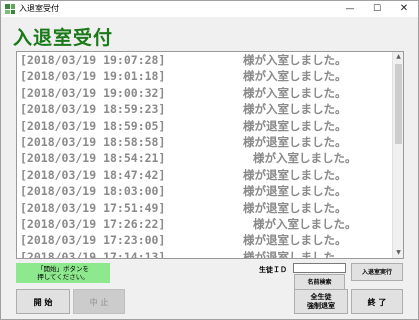  What do you see at coordinates (93, 76) in the screenshot?
I see `log-timestamp: [2018/03/19 19:01:18]` at bounding box center [93, 76].